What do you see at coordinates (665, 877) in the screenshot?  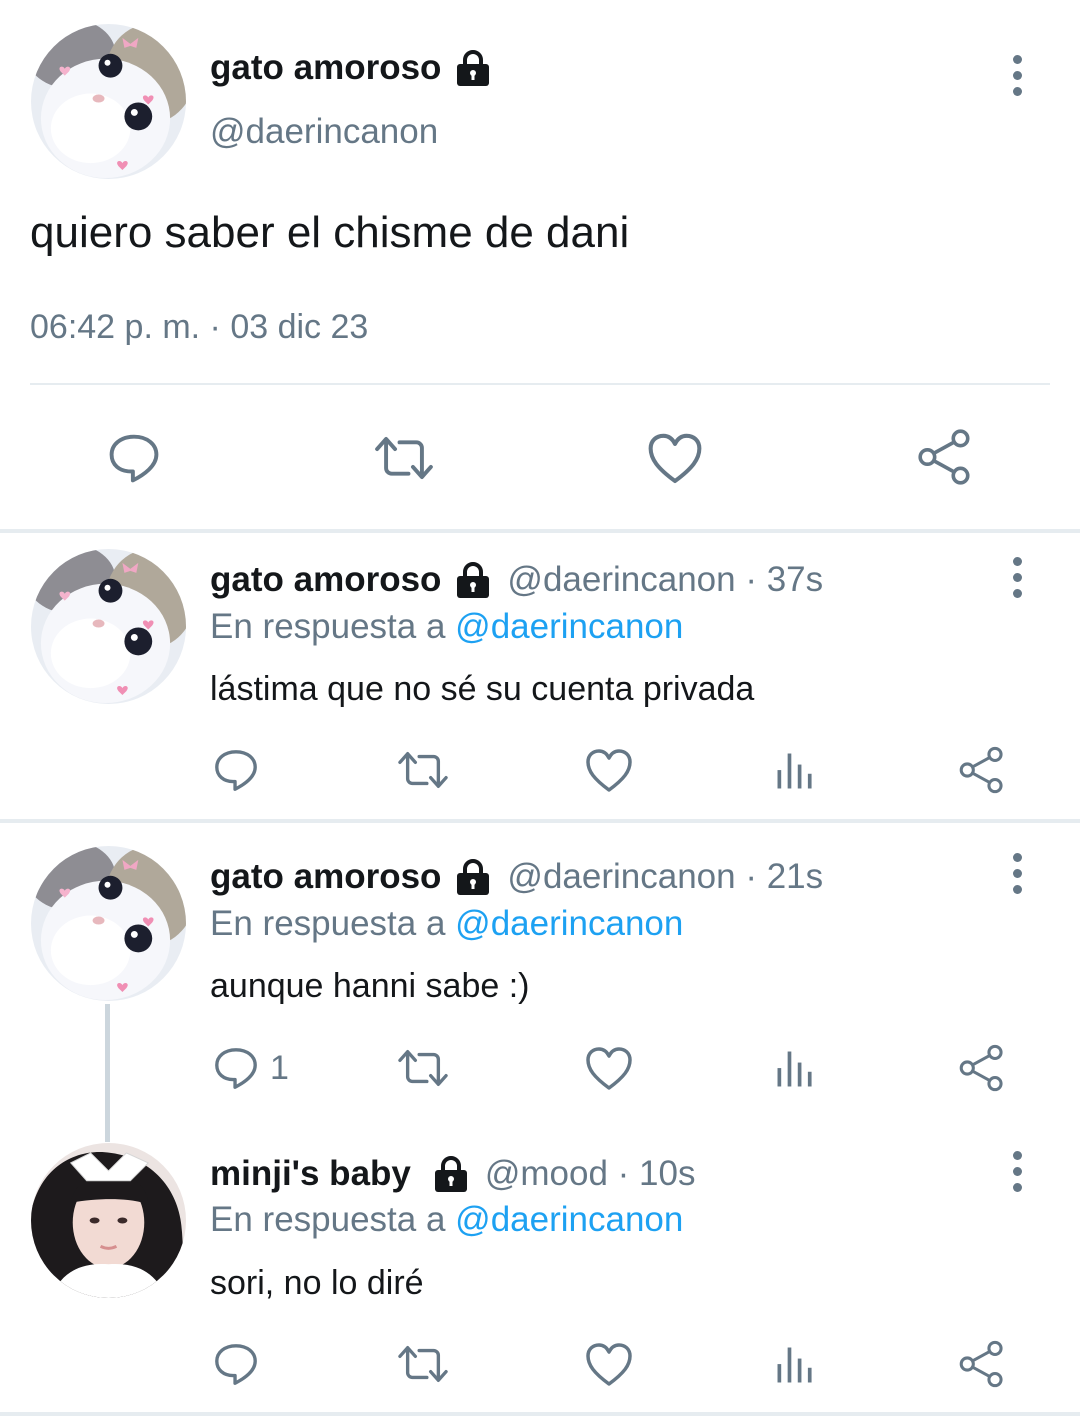 I see `handle-and-time: @daerincanon · 21s` at bounding box center [665, 877].